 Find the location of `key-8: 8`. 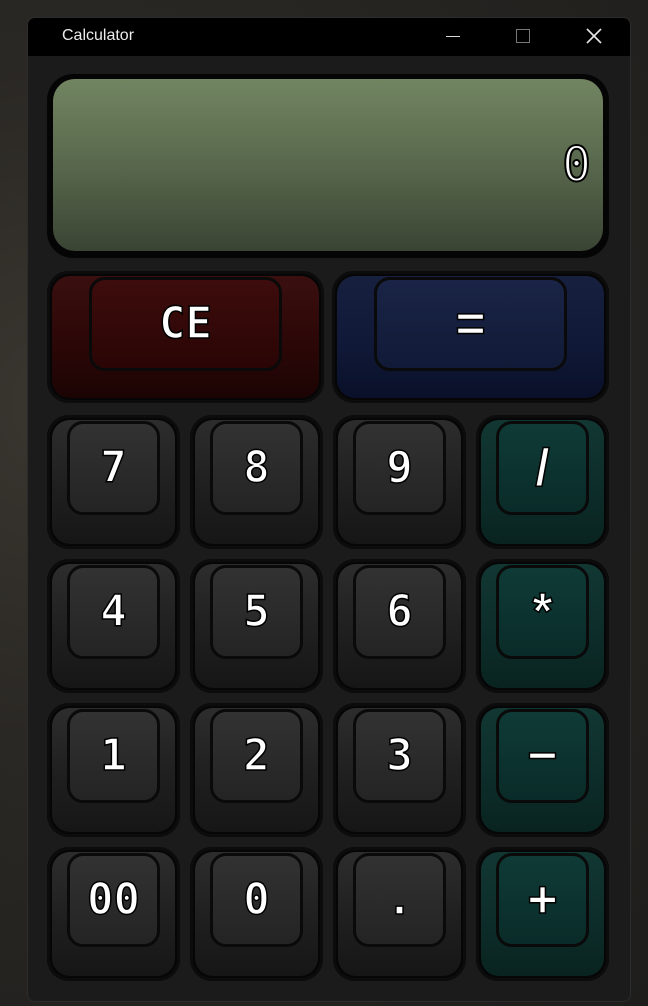

key-8: 8 is located at coordinates (256, 482).